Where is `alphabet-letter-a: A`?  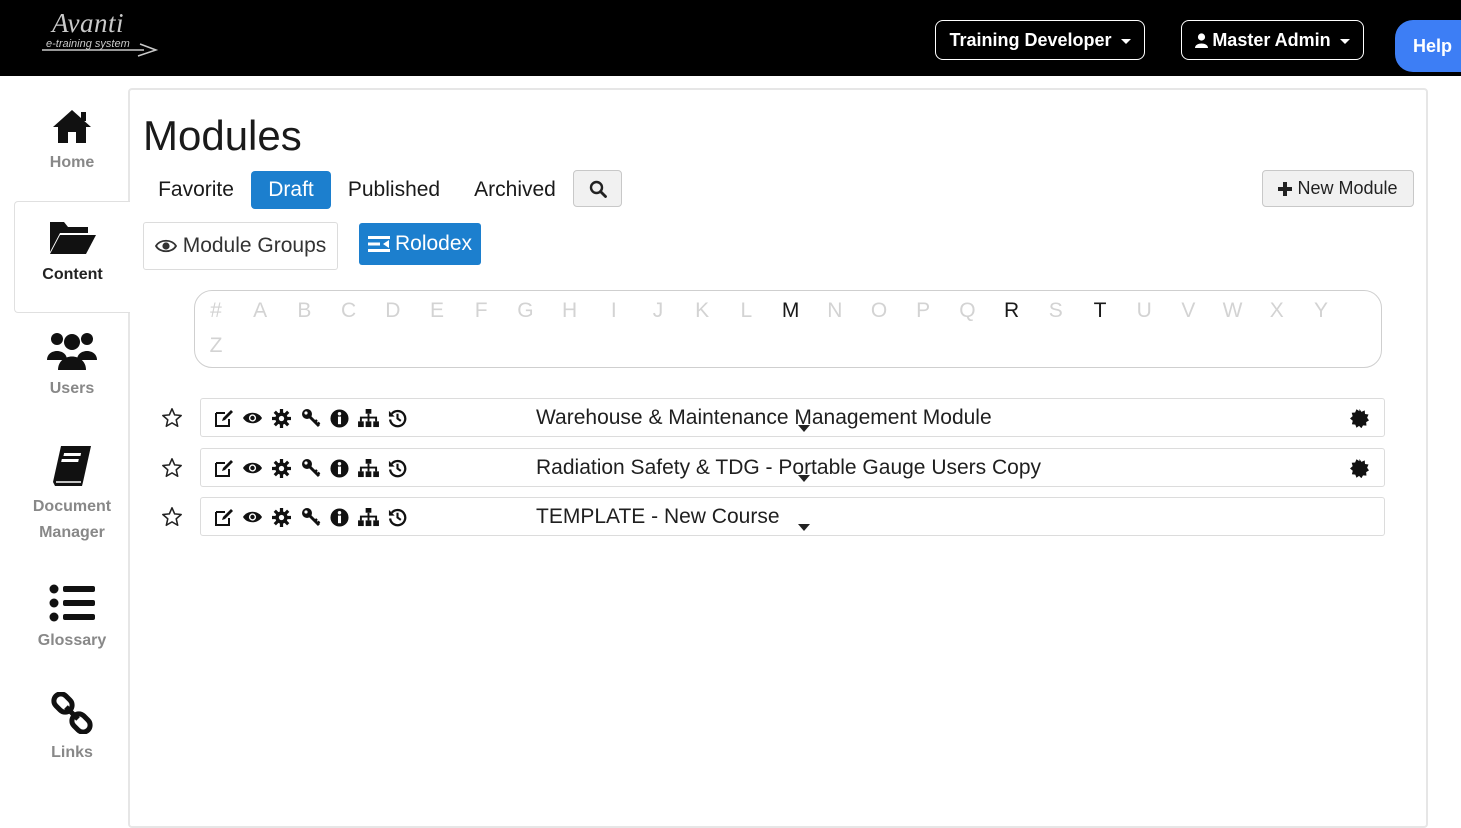
alphabet-letter-a: A is located at coordinates (260, 310).